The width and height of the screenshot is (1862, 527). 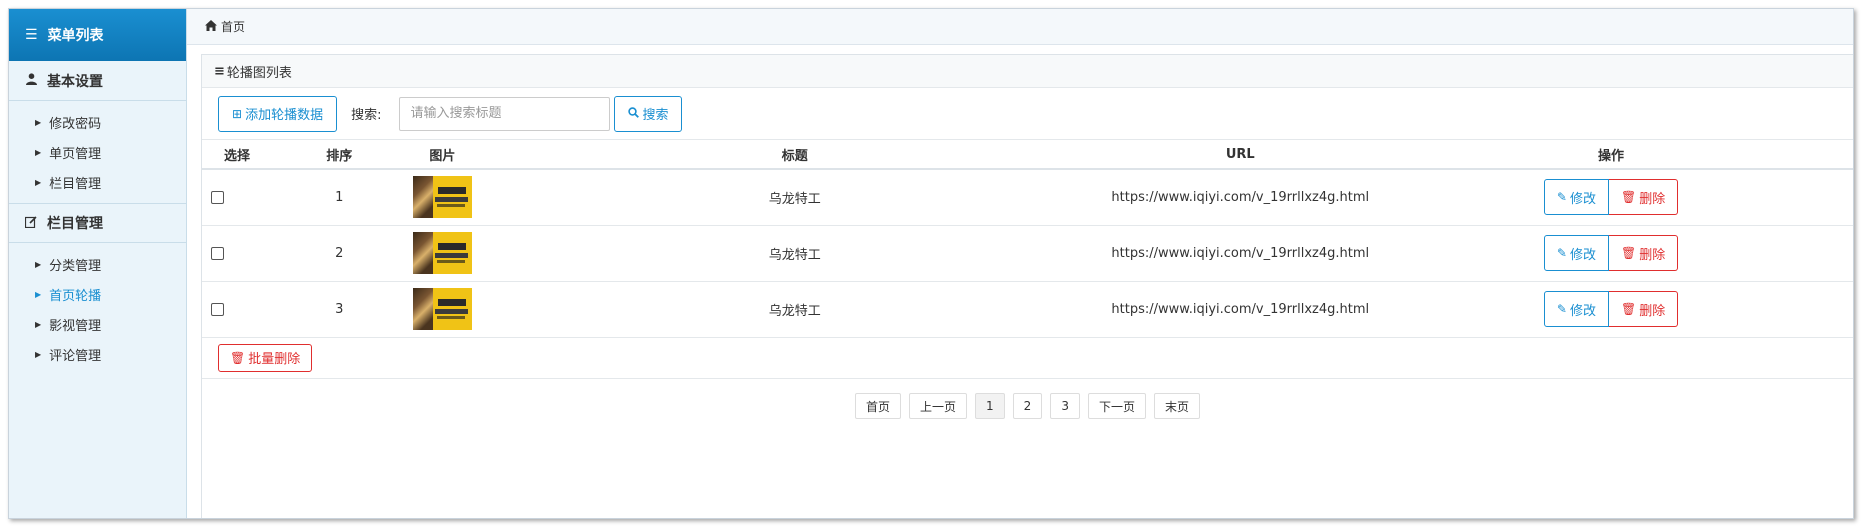 What do you see at coordinates (30, 223) in the screenshot?
I see `edit-icon` at bounding box center [30, 223].